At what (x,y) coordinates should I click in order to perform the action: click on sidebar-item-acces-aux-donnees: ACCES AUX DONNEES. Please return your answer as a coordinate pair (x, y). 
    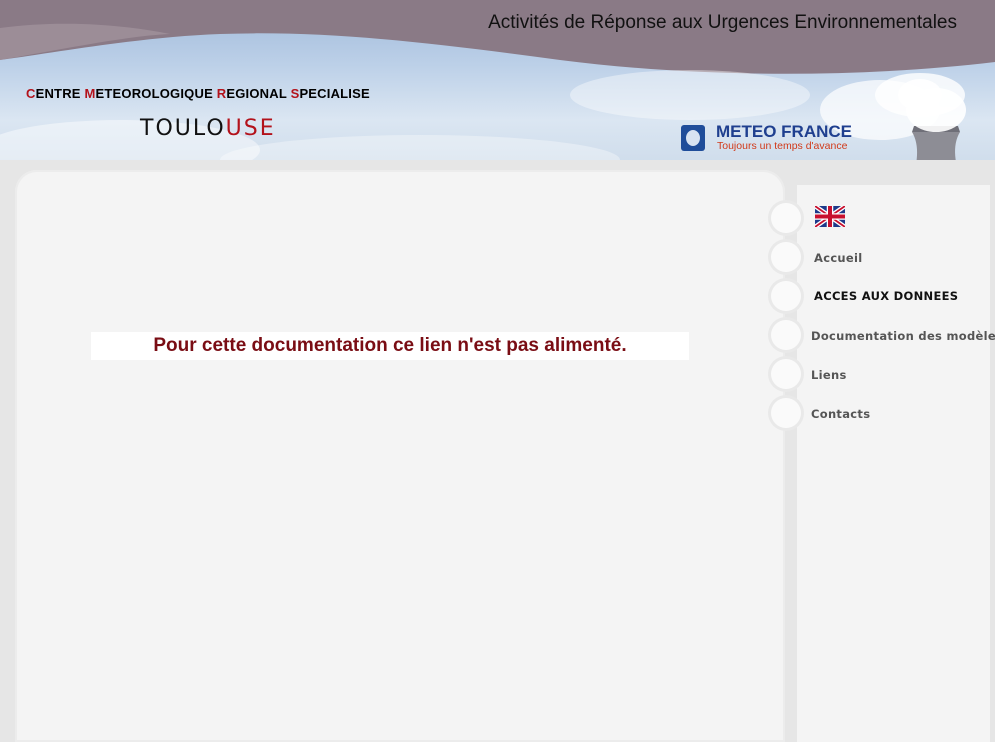
    Looking at the image, I should click on (886, 296).